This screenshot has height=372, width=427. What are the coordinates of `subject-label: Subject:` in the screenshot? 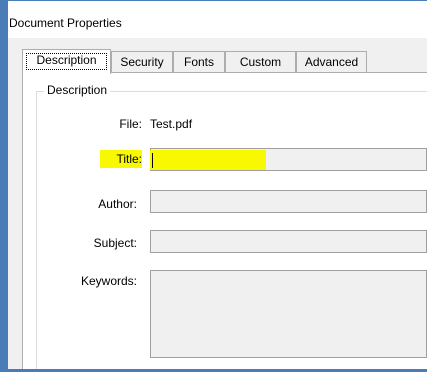 It's located at (115, 243).